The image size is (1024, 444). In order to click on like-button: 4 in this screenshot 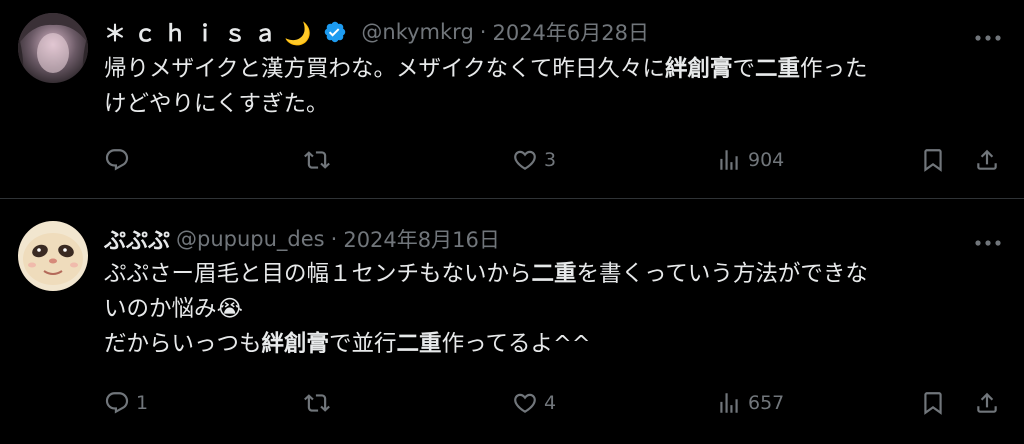, I will do `click(534, 403)`.